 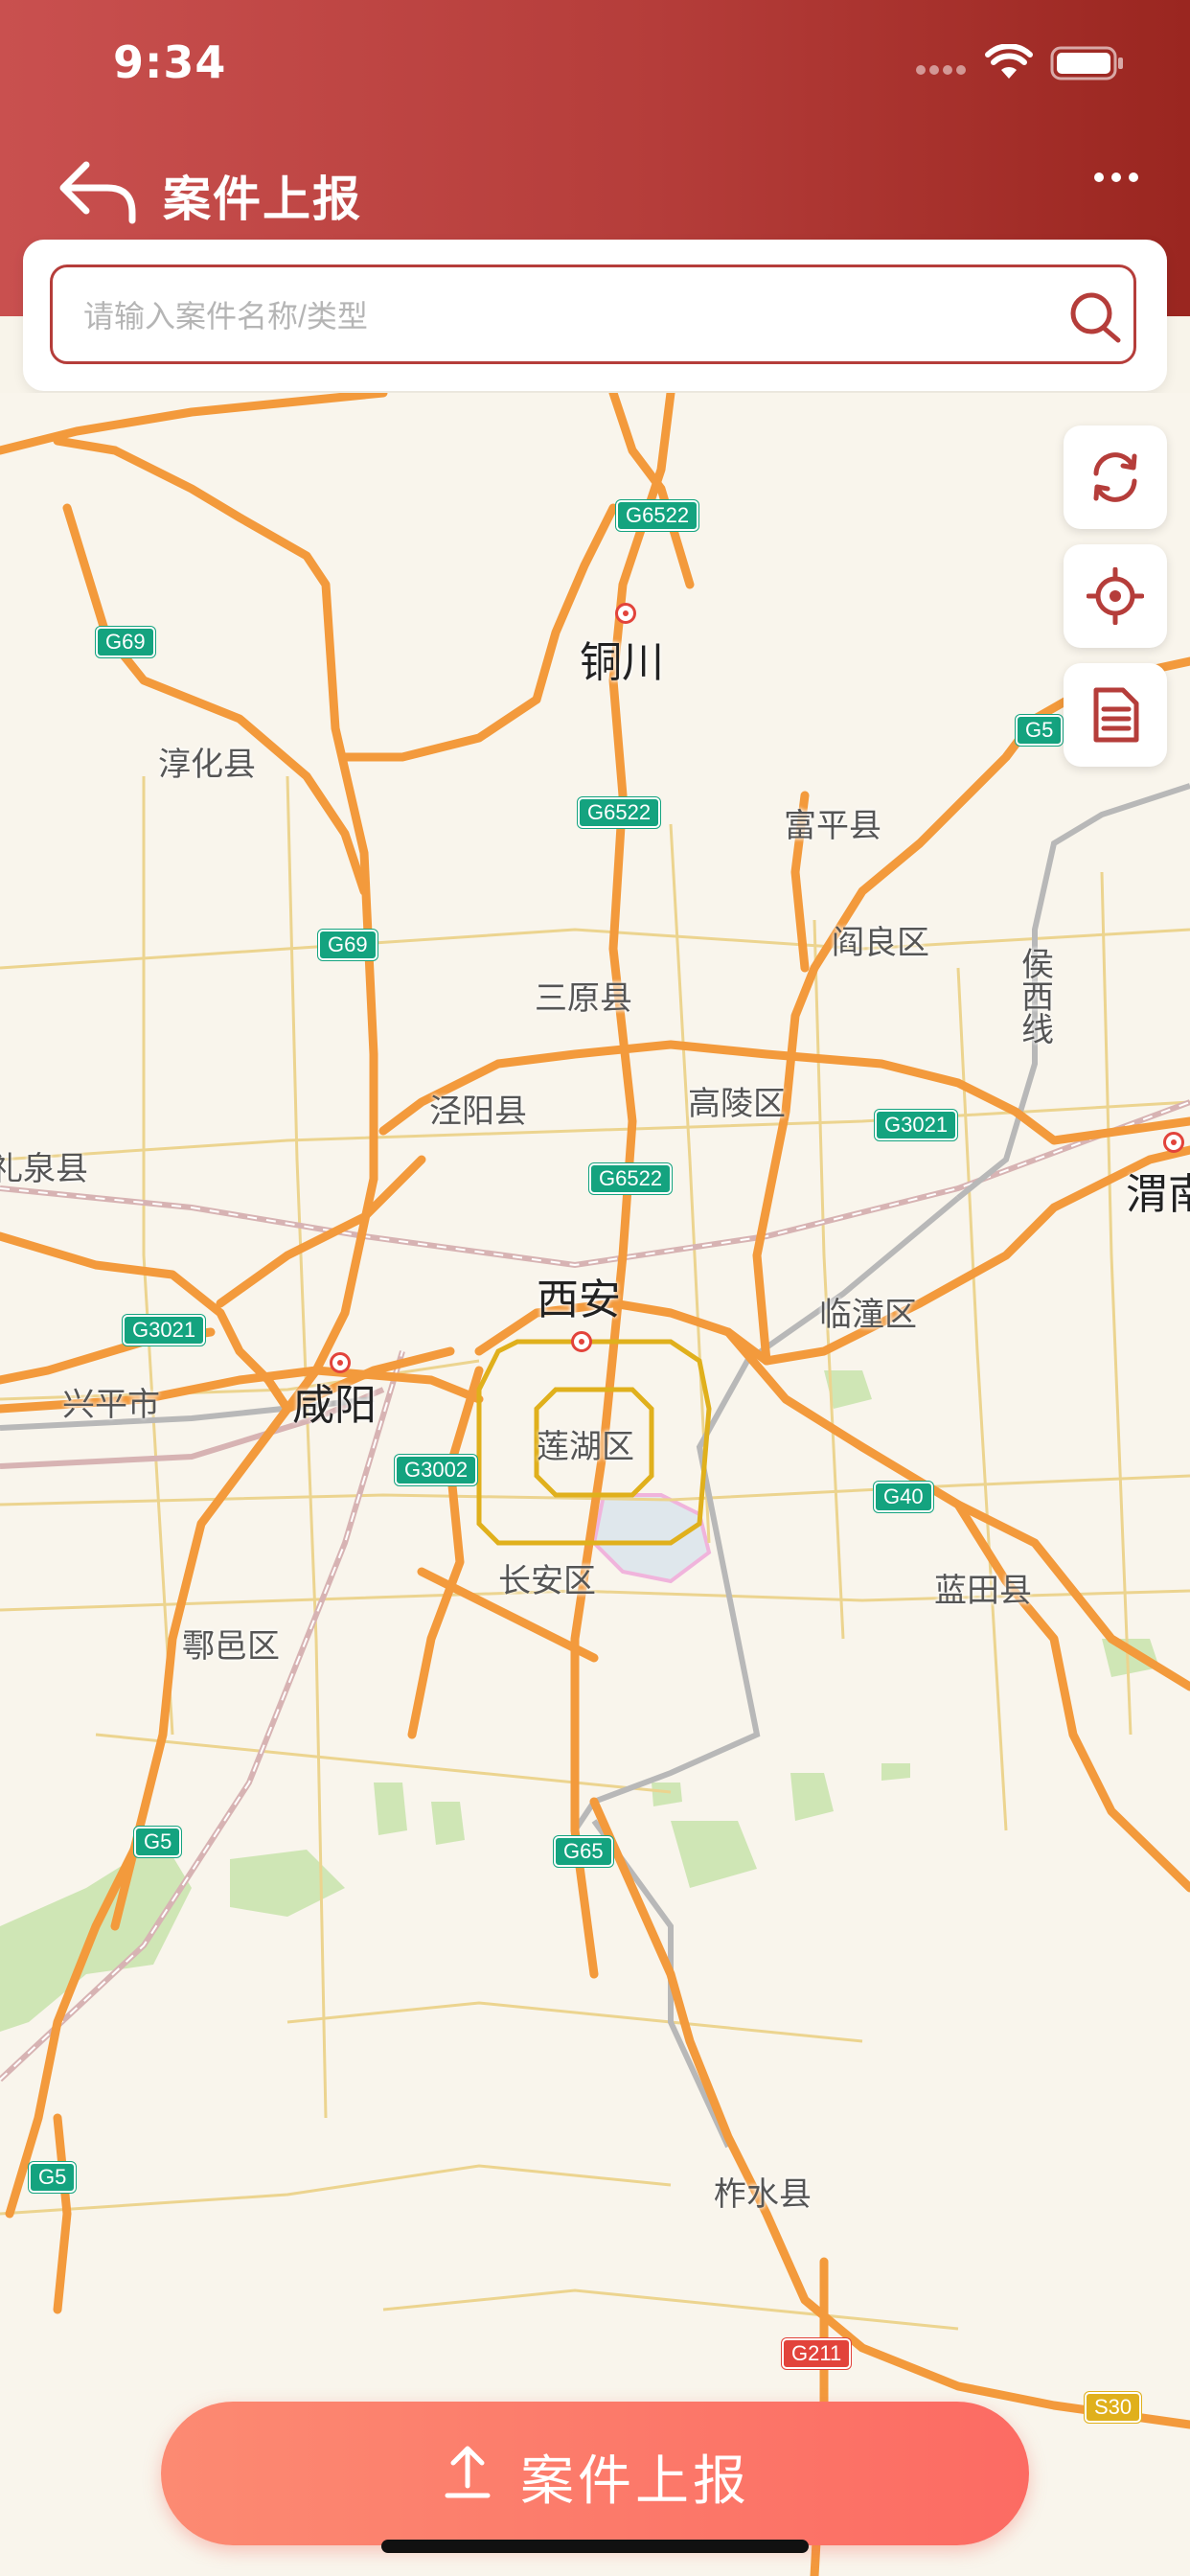 I want to click on locate-button, so click(x=1115, y=596).